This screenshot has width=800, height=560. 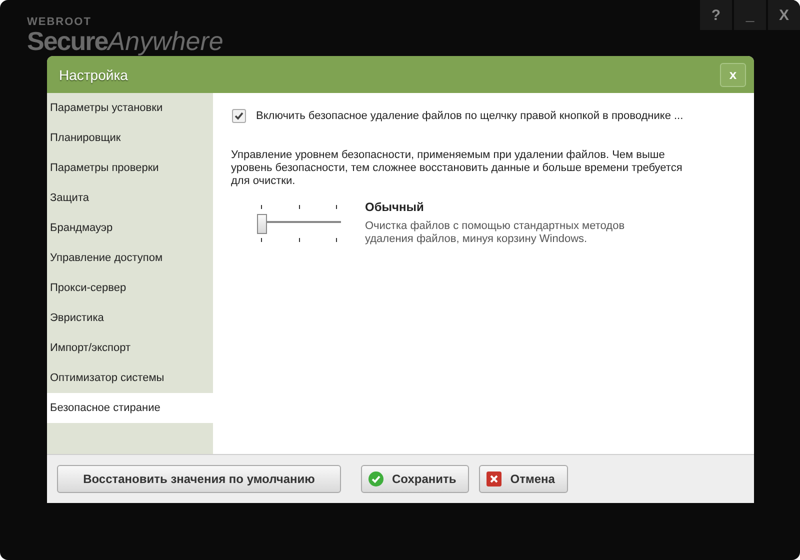 I want to click on level-description: Очистка файлов с помощью стандартных методов удаления файлов, минуя корзину Windows., so click(x=495, y=233).